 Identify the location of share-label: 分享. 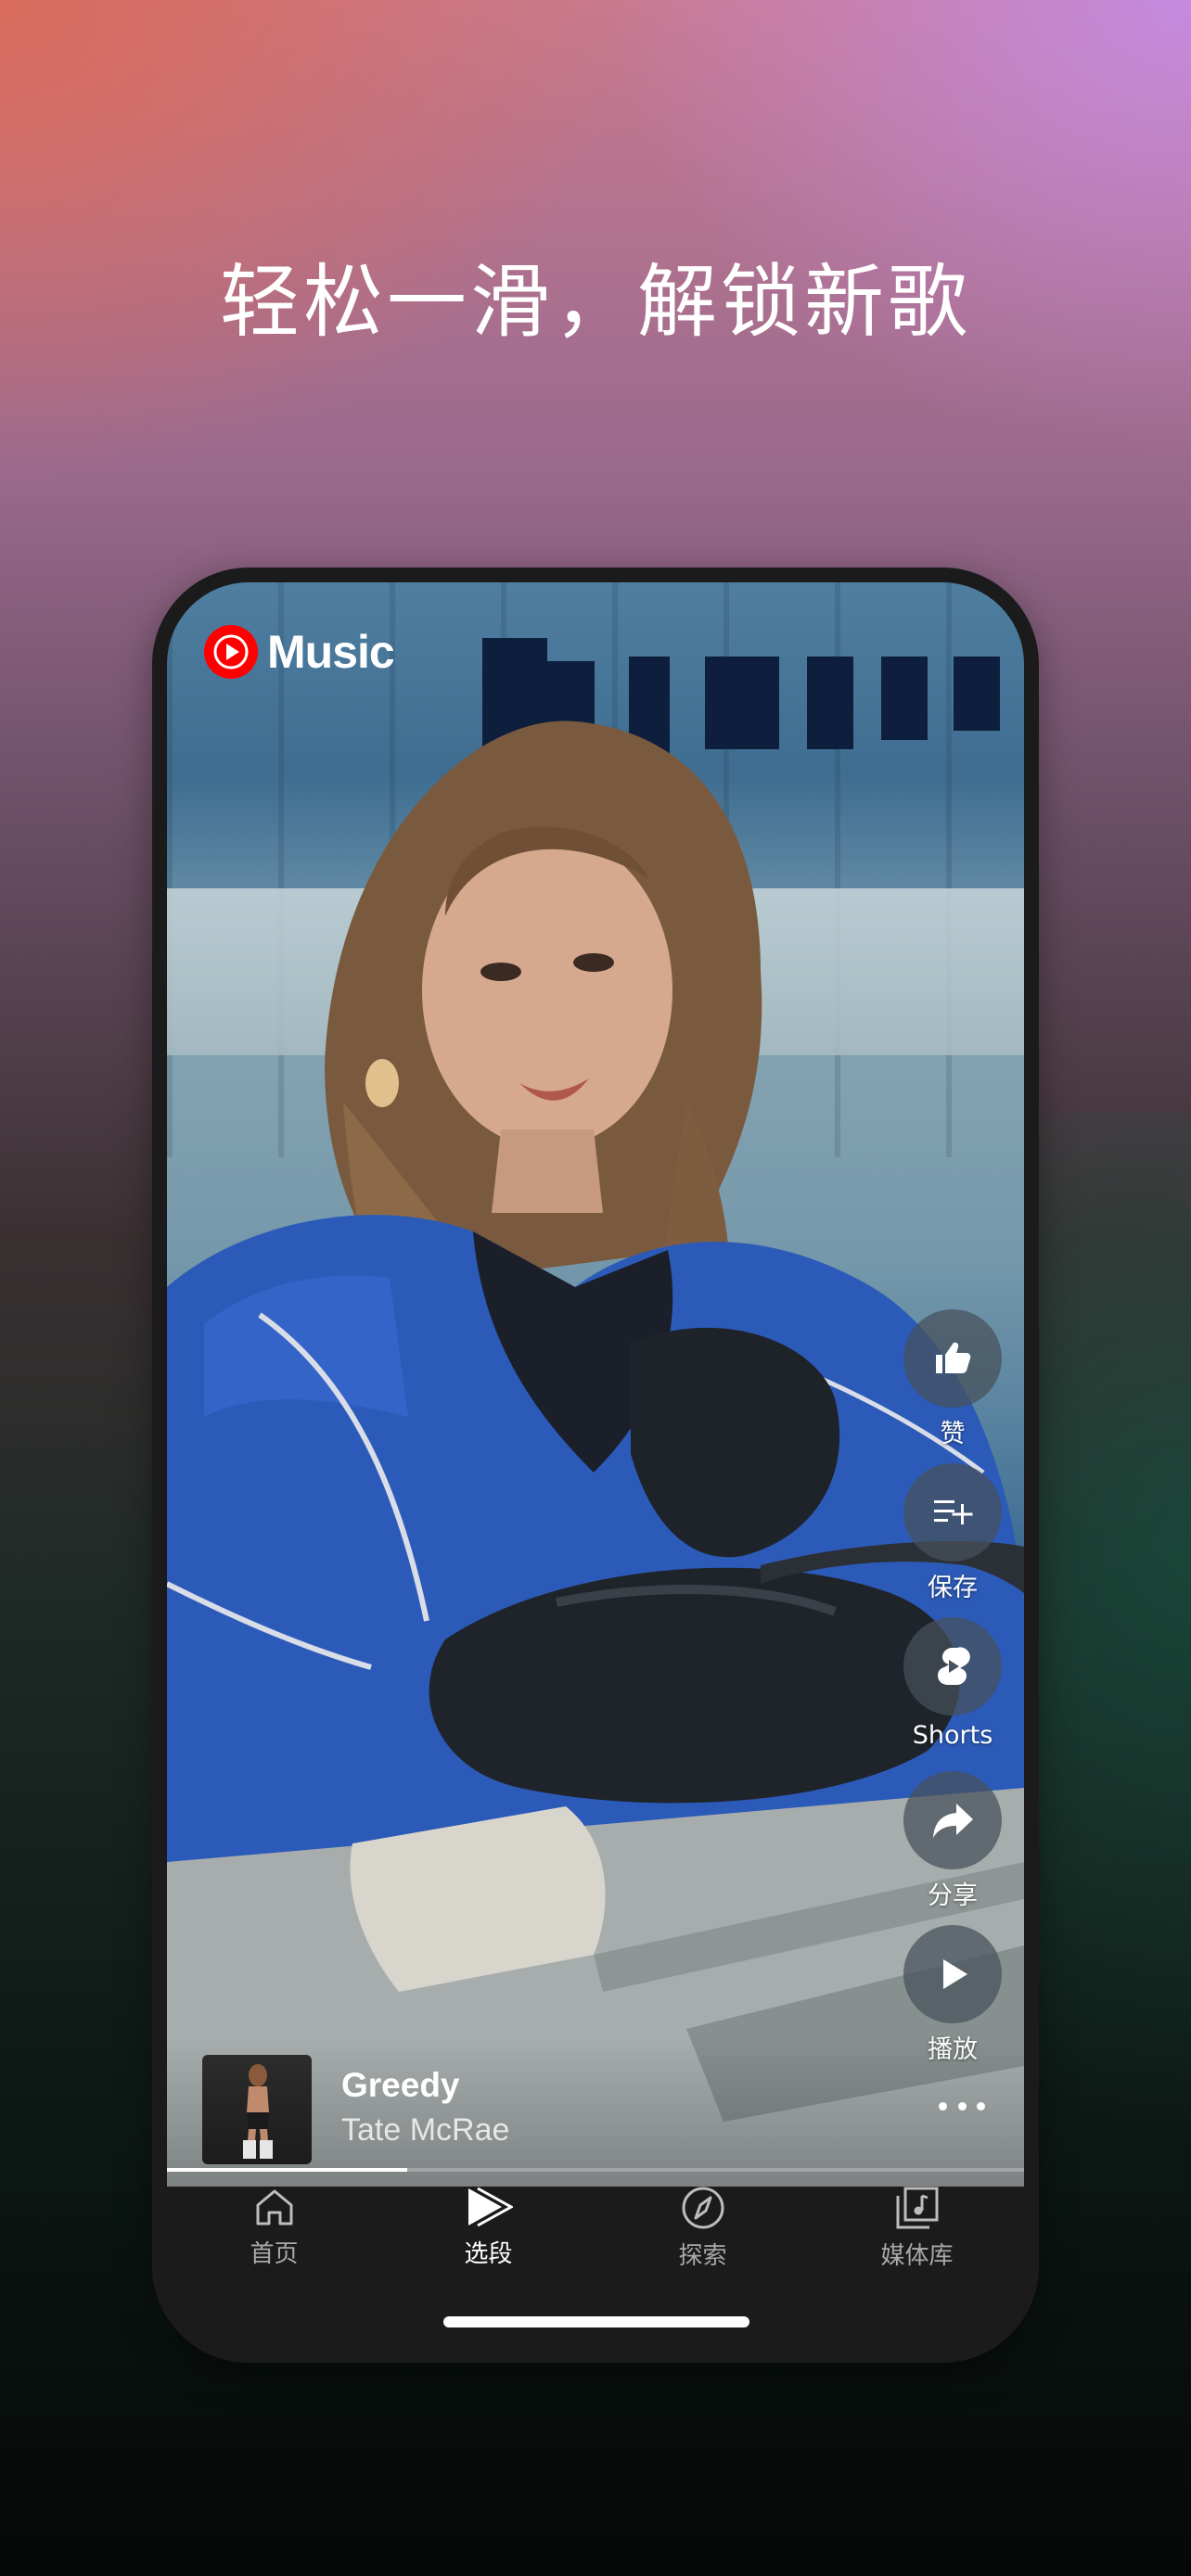
(953, 1895).